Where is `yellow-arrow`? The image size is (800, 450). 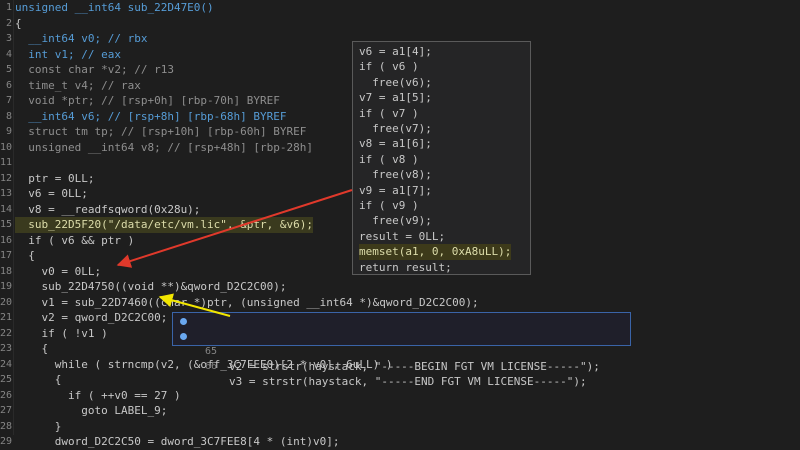 yellow-arrow is located at coordinates (194, 305).